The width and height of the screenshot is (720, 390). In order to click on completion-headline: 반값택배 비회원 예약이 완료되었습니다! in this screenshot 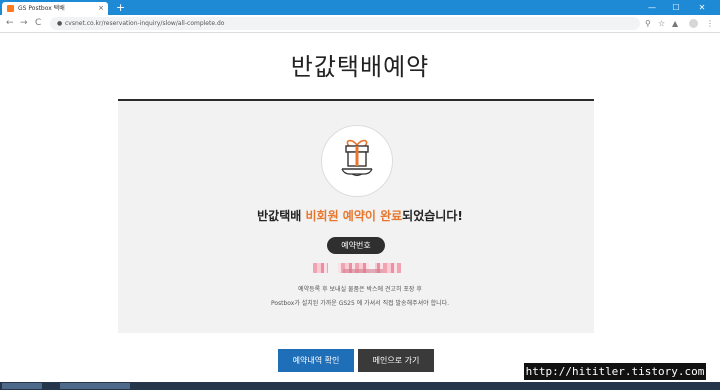, I will do `click(360, 215)`.